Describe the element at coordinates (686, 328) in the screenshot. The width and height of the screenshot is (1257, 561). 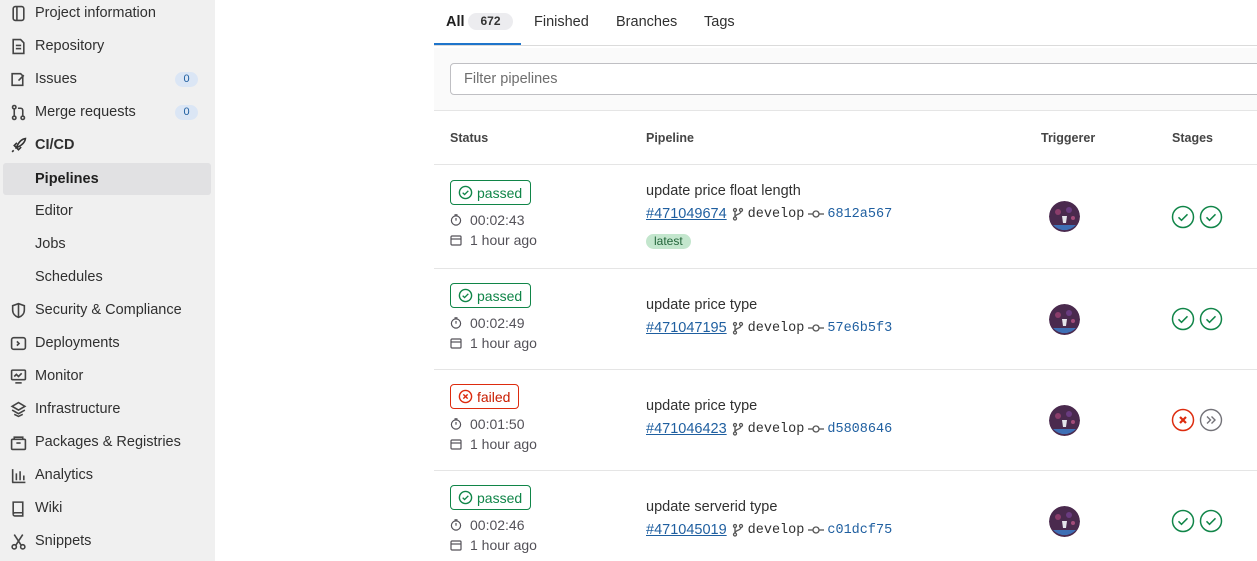
I see `pipeline-id-link: #471047195` at that location.